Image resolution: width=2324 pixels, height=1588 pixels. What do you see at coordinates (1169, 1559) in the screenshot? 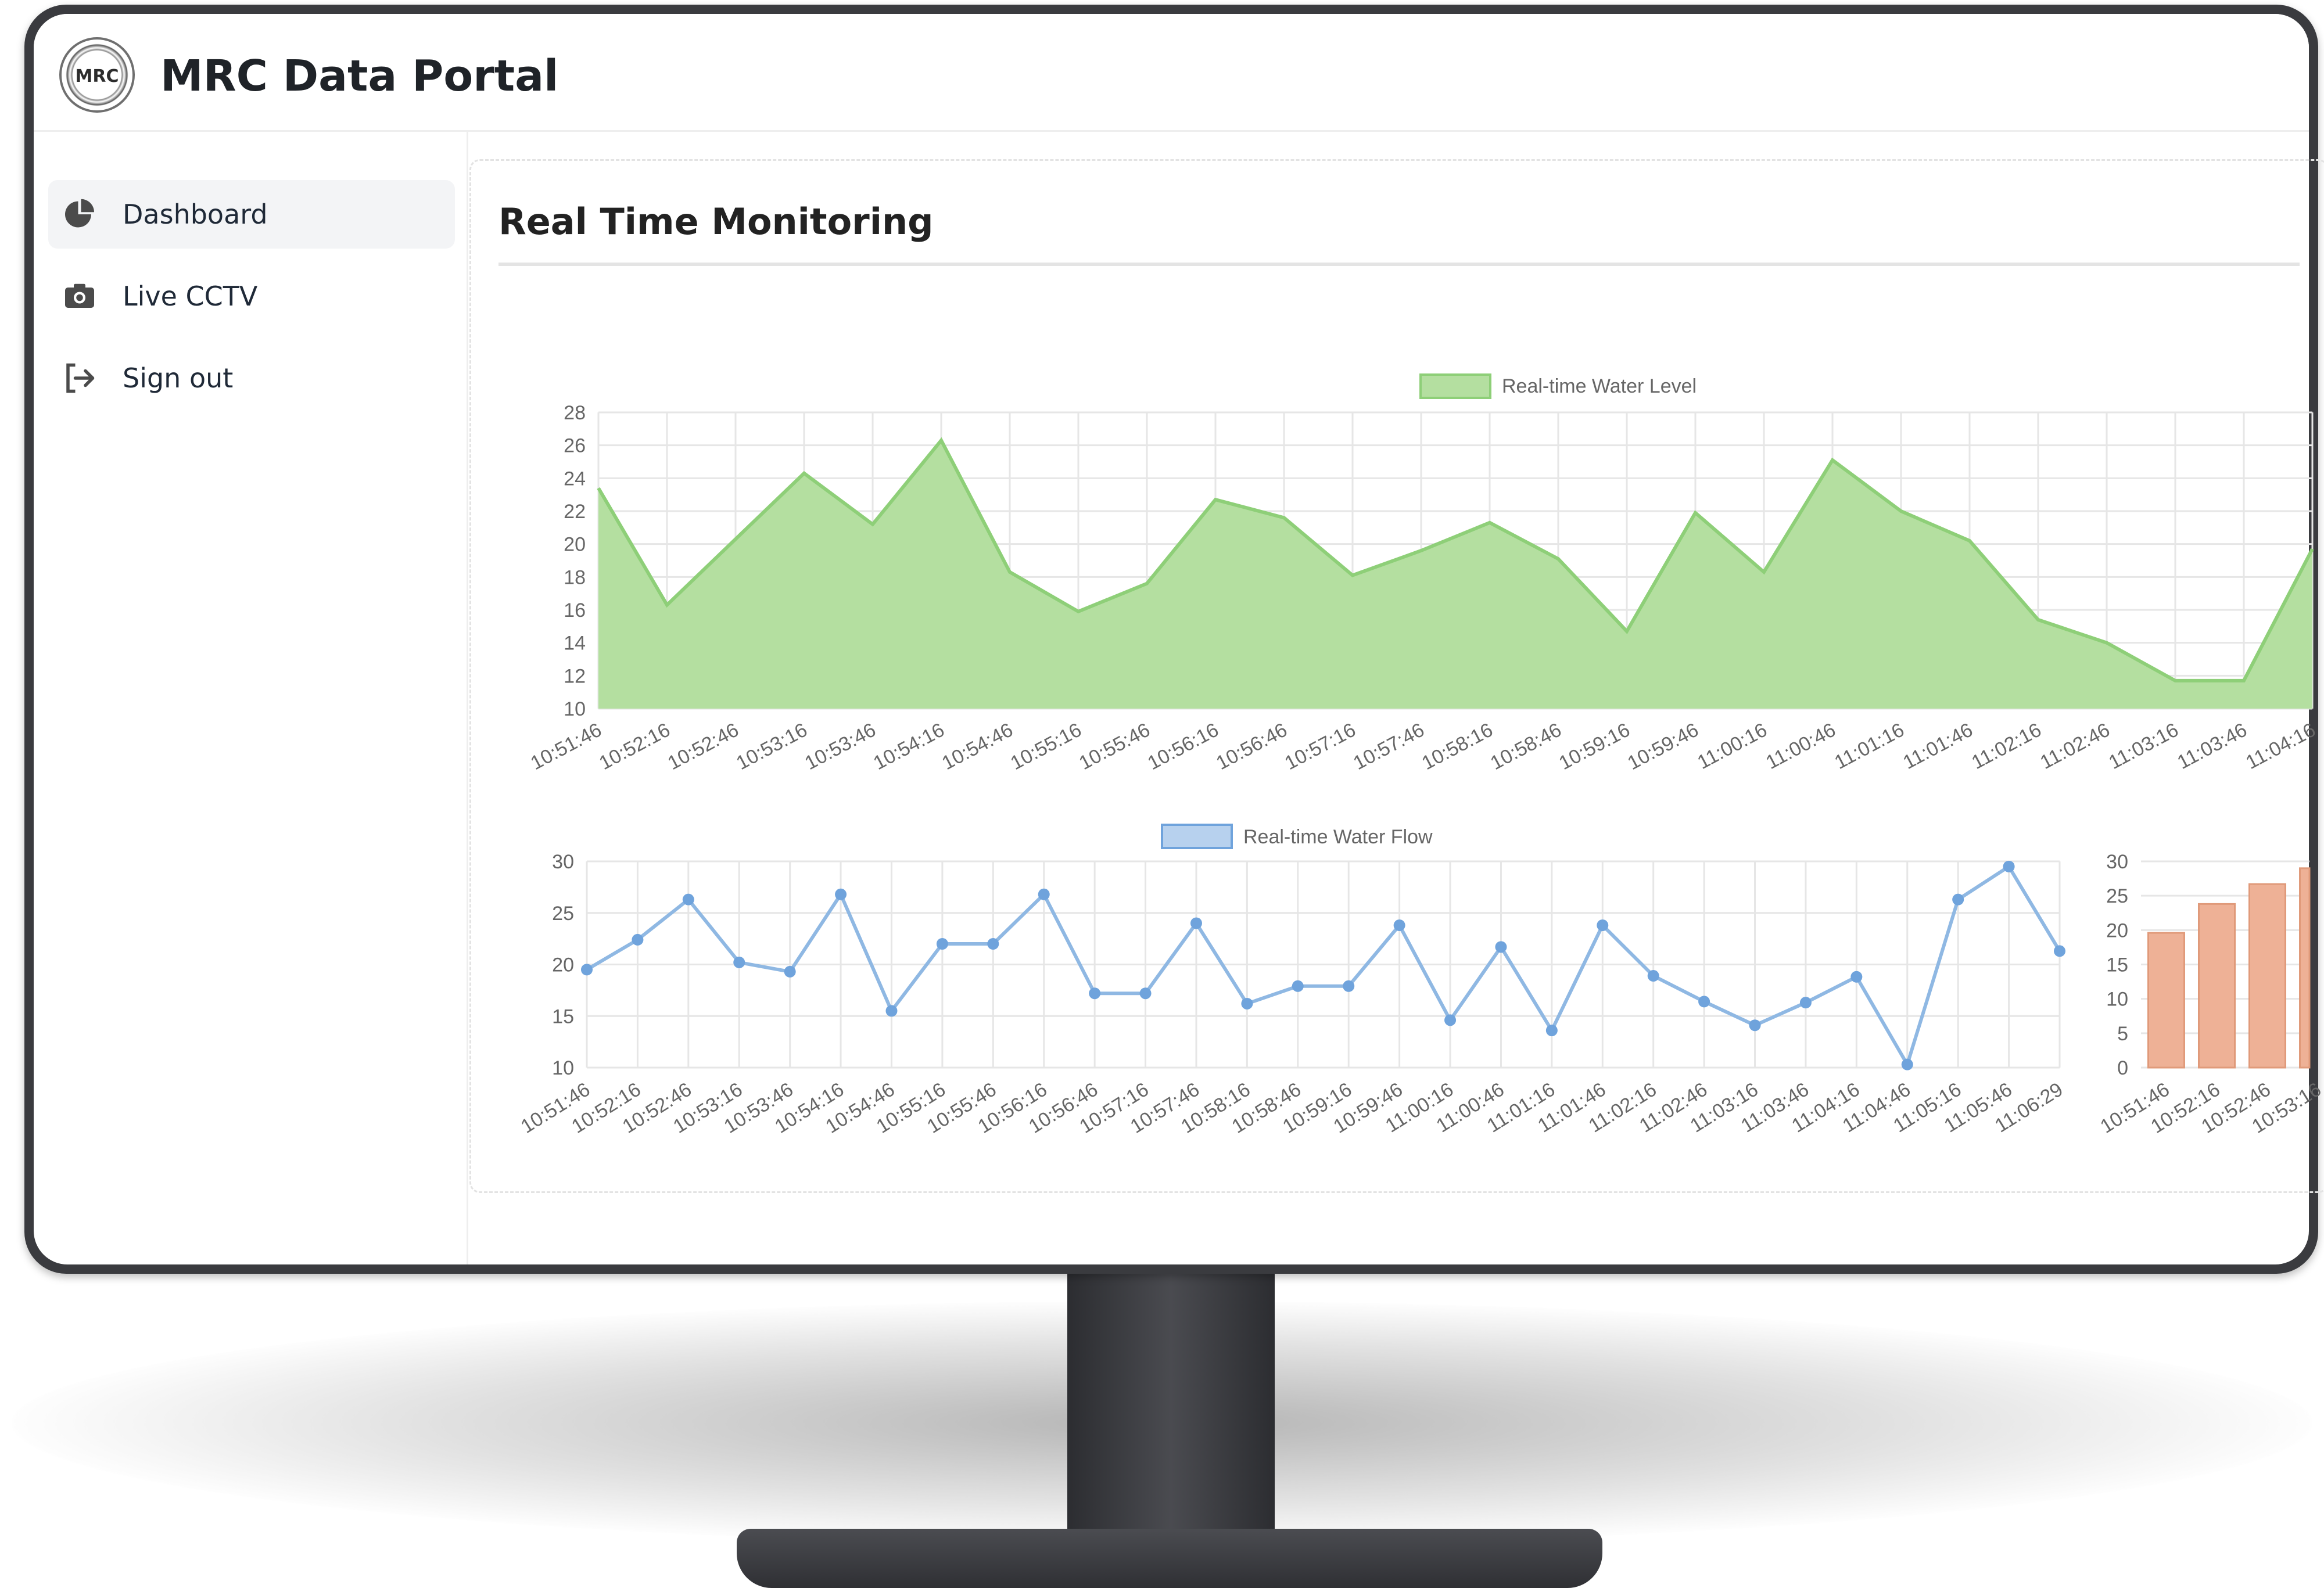
I see `monitor-stand-base` at bounding box center [1169, 1559].